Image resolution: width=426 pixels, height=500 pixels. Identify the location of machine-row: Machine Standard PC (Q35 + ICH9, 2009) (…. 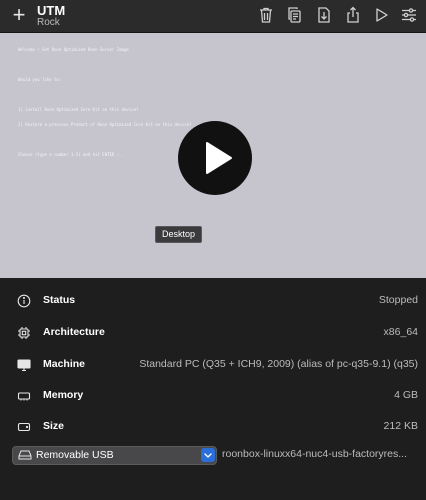
(213, 365).